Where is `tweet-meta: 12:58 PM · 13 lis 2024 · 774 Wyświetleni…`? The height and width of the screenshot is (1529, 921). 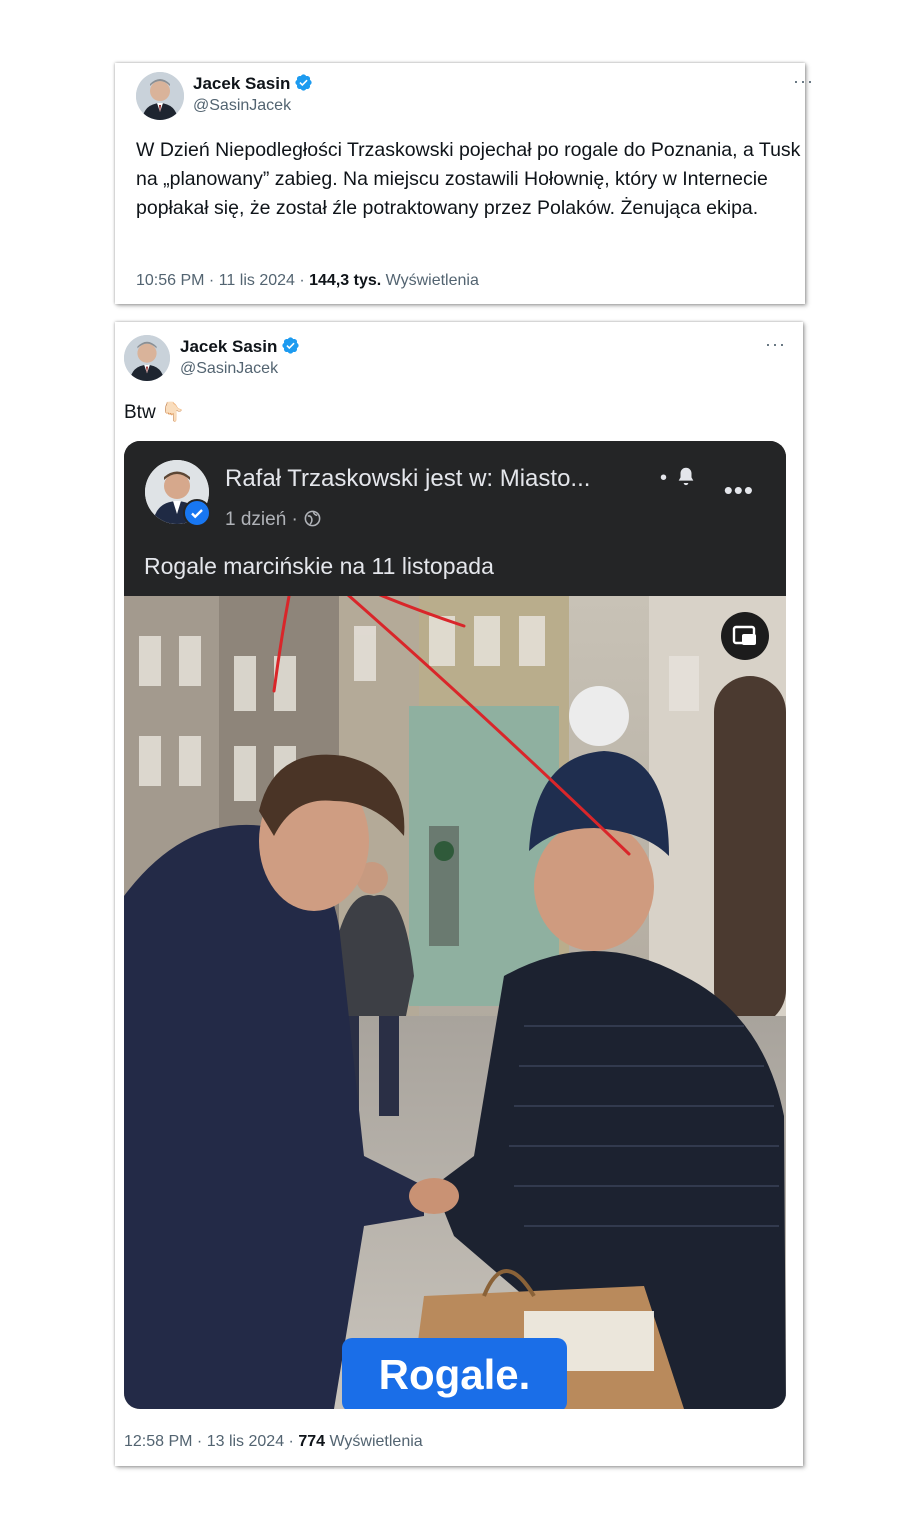
tweet-meta: 12:58 PM · 13 lis 2024 · 774 Wyświetleni… is located at coordinates (273, 1442).